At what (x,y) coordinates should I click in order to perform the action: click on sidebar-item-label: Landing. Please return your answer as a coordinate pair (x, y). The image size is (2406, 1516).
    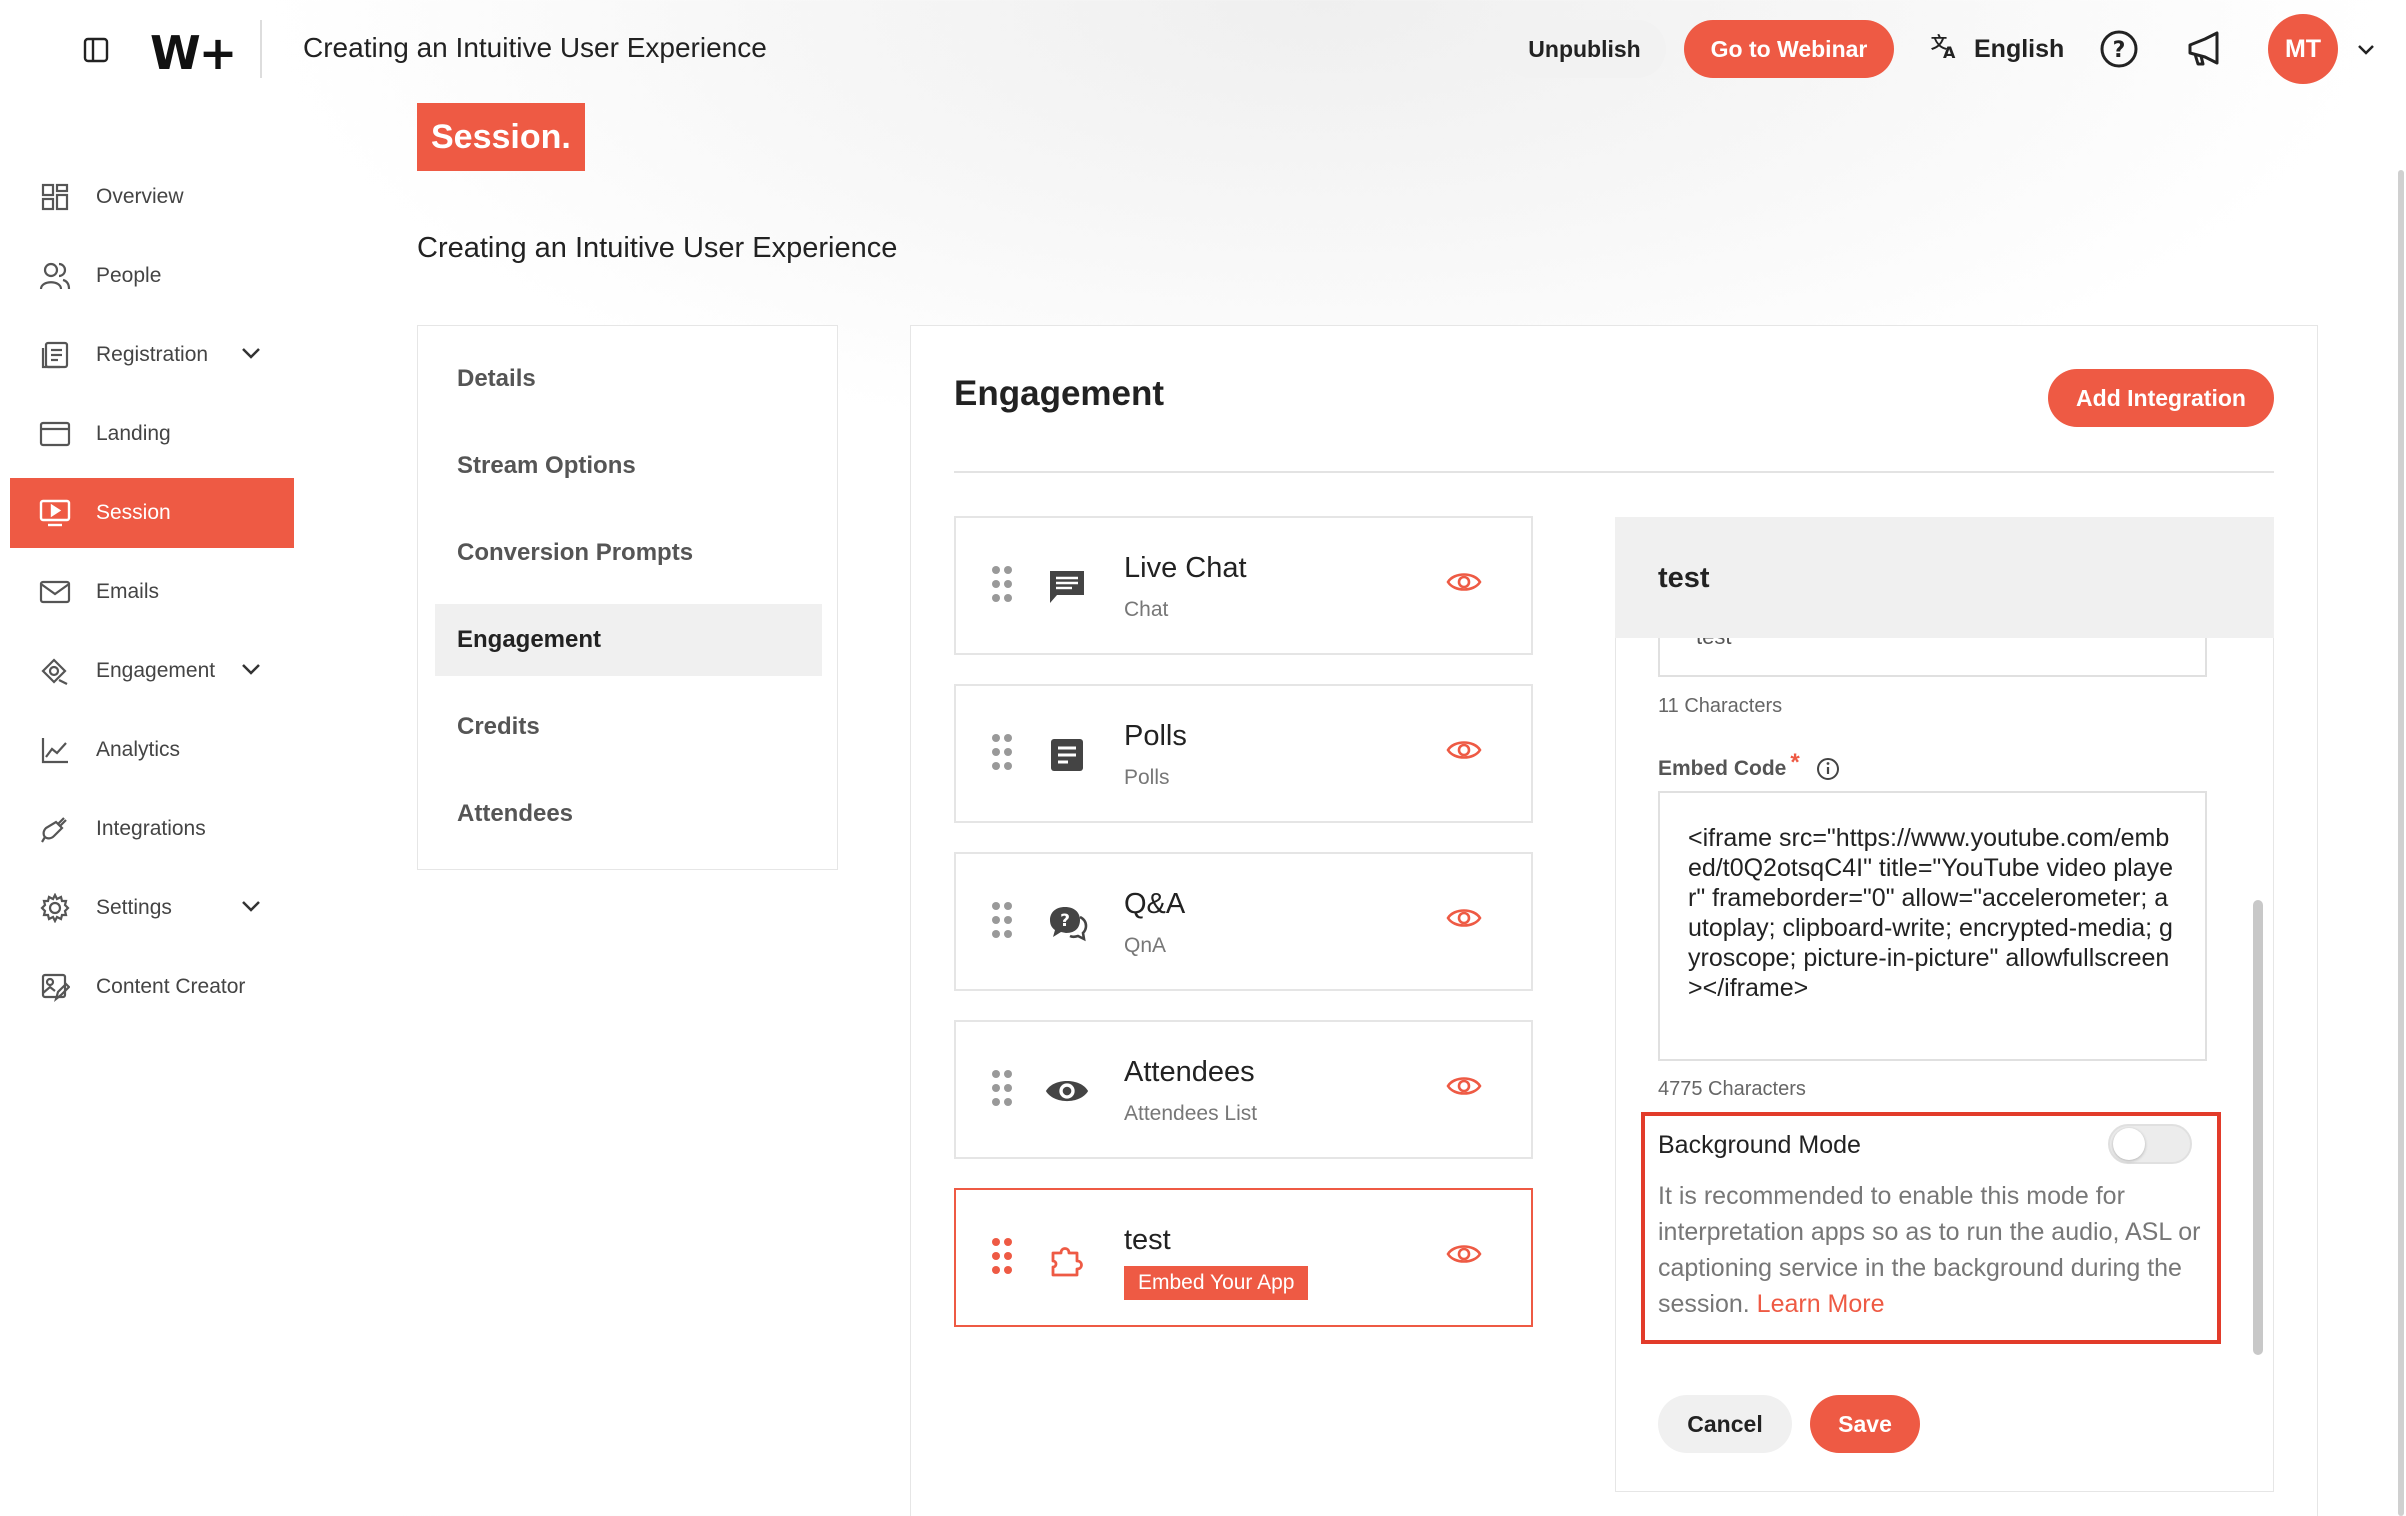
    Looking at the image, I should click on (133, 433).